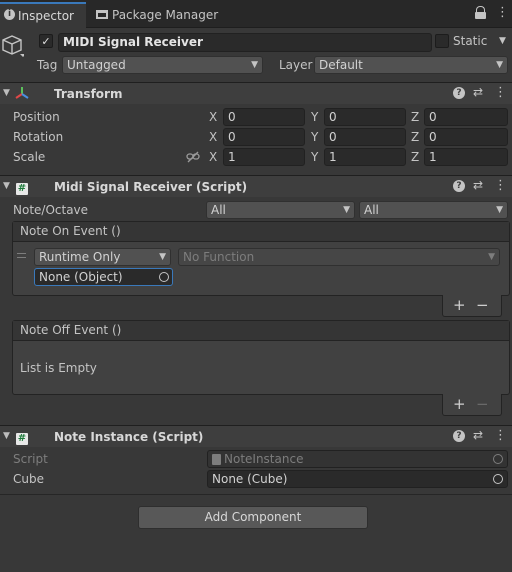 The width and height of the screenshot is (512, 572). What do you see at coordinates (264, 157) in the screenshot?
I see `scale-x-field: 1` at bounding box center [264, 157].